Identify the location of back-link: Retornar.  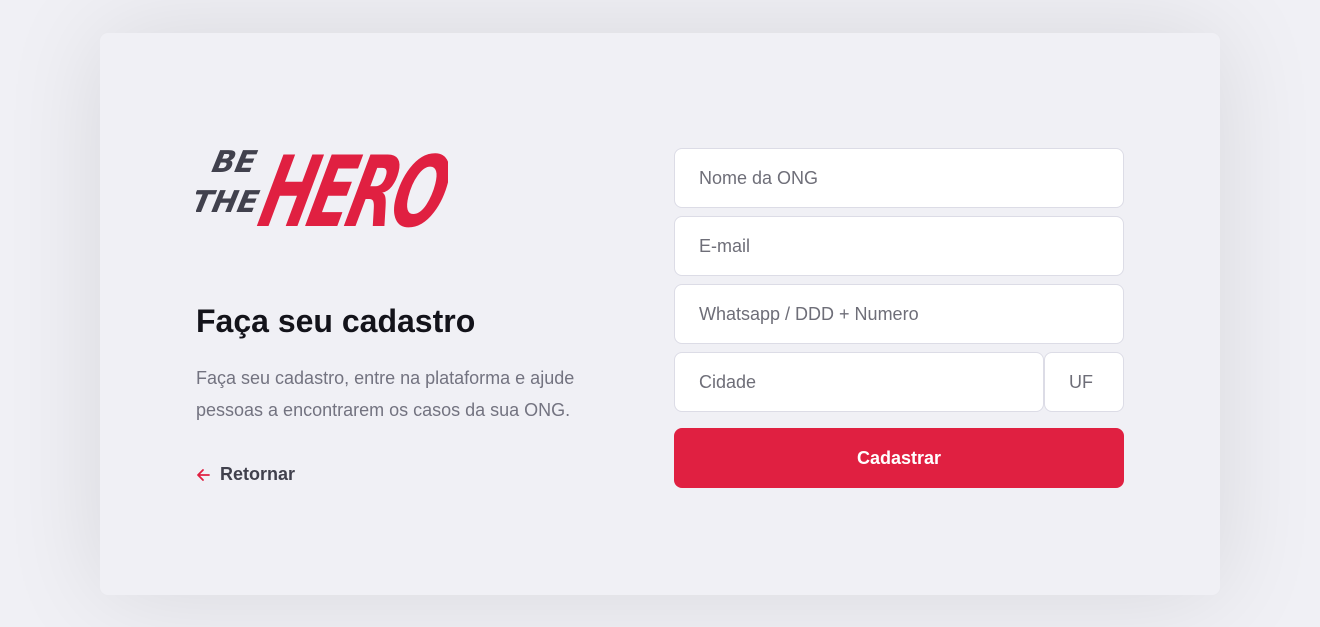
(245, 474).